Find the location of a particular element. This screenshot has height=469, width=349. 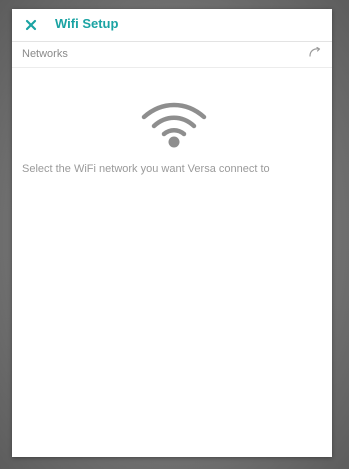

close-icon is located at coordinates (31, 25).